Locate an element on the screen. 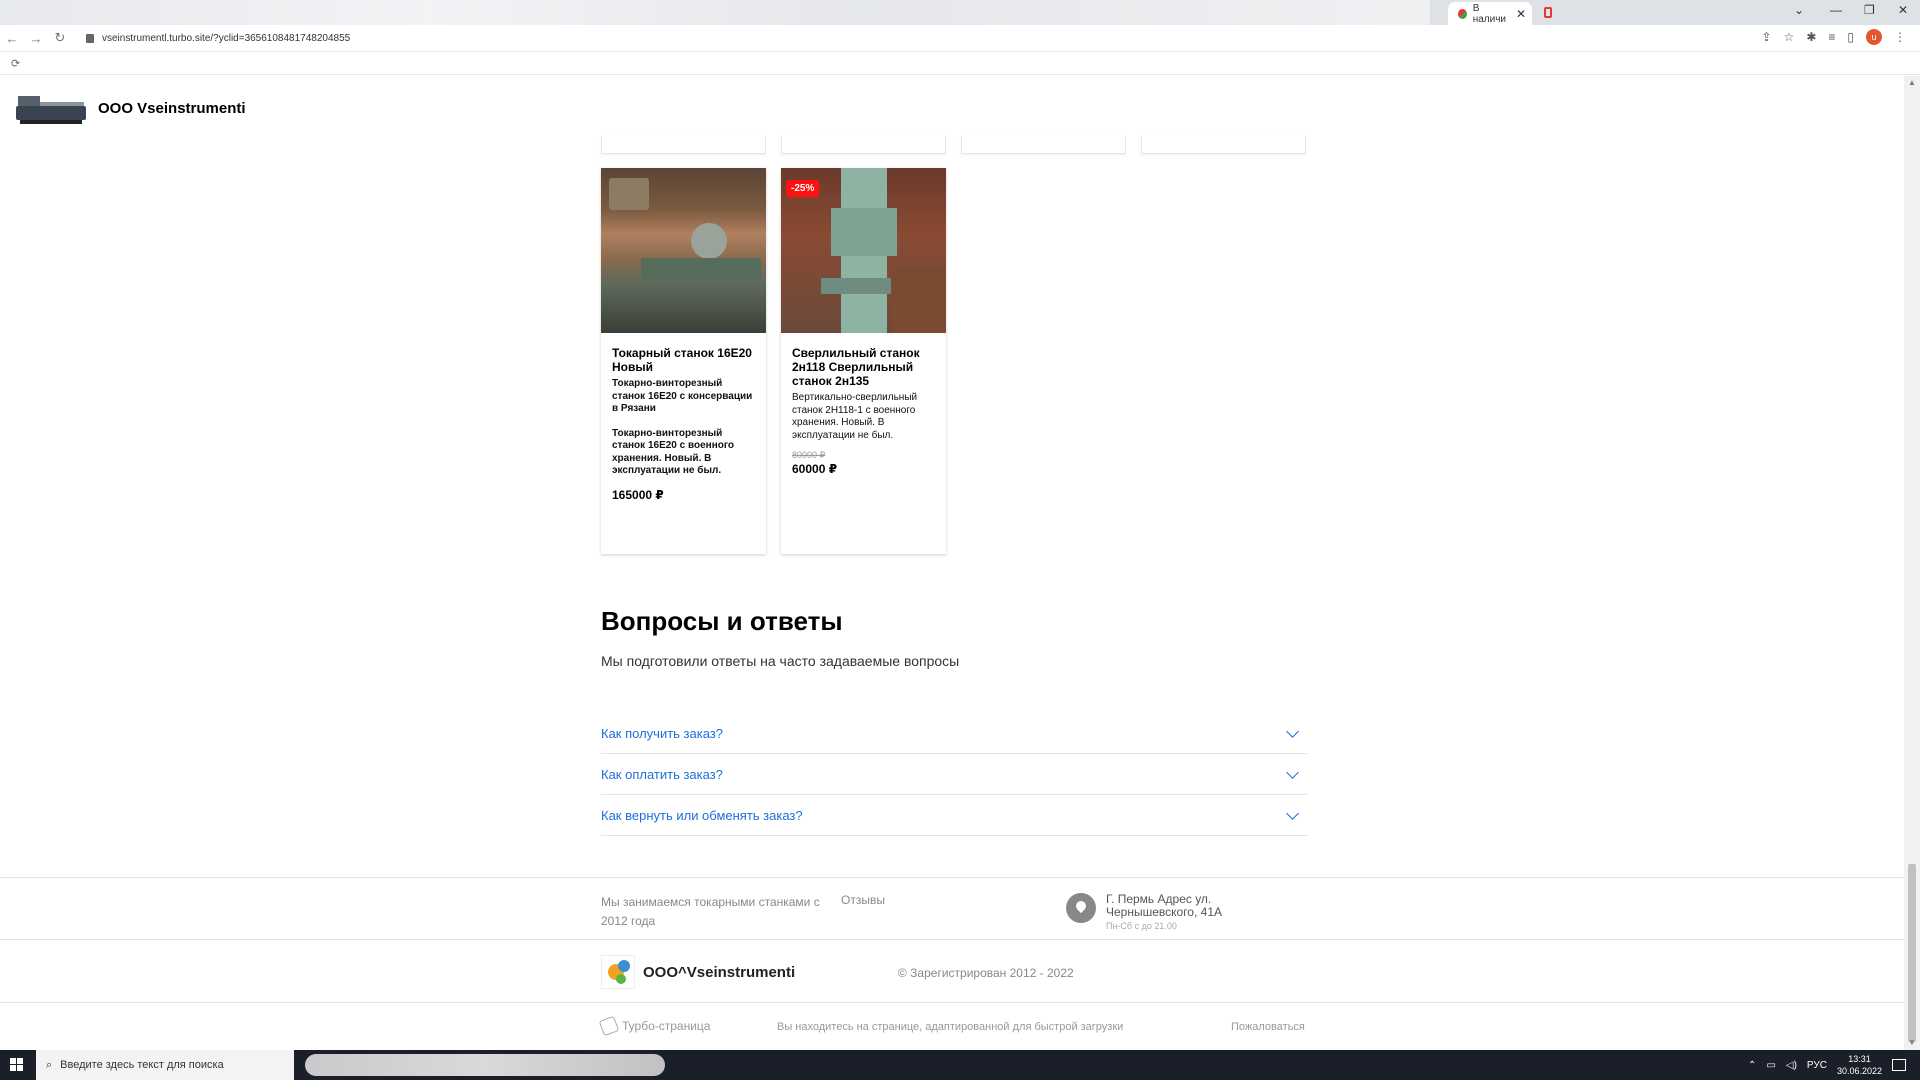  tab-close-icon: ✕ is located at coordinates (1521, 14).